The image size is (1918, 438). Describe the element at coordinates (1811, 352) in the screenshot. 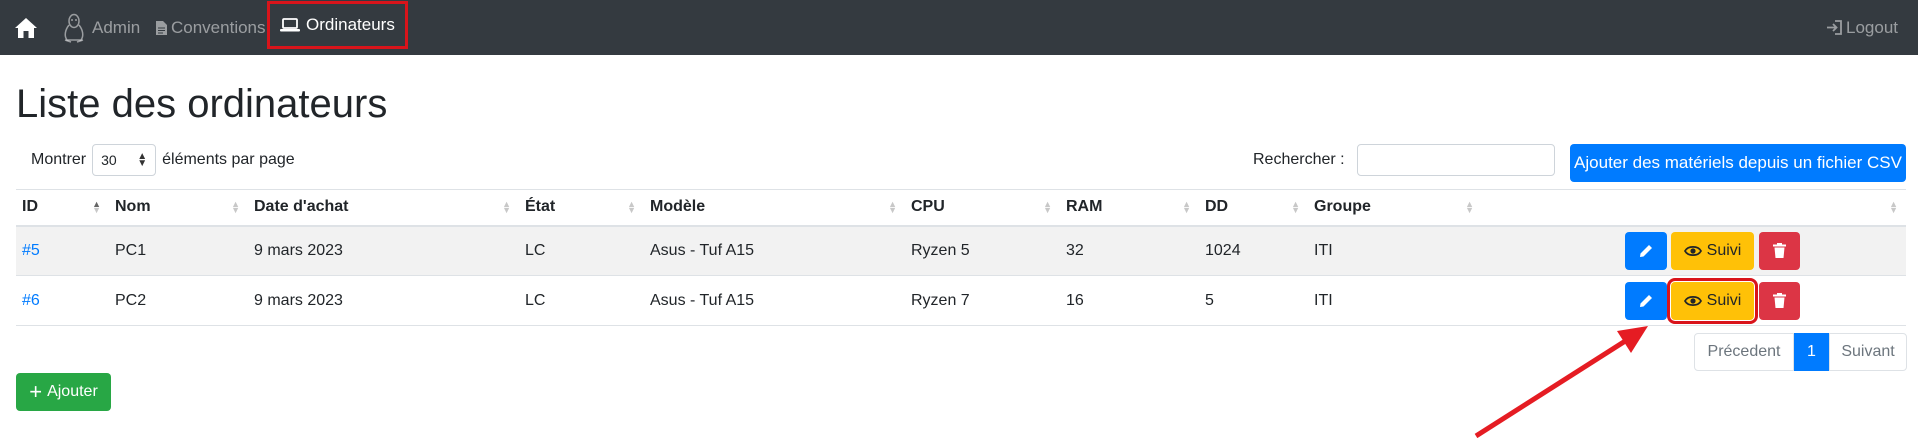

I see `pagination-page-1: 1` at that location.